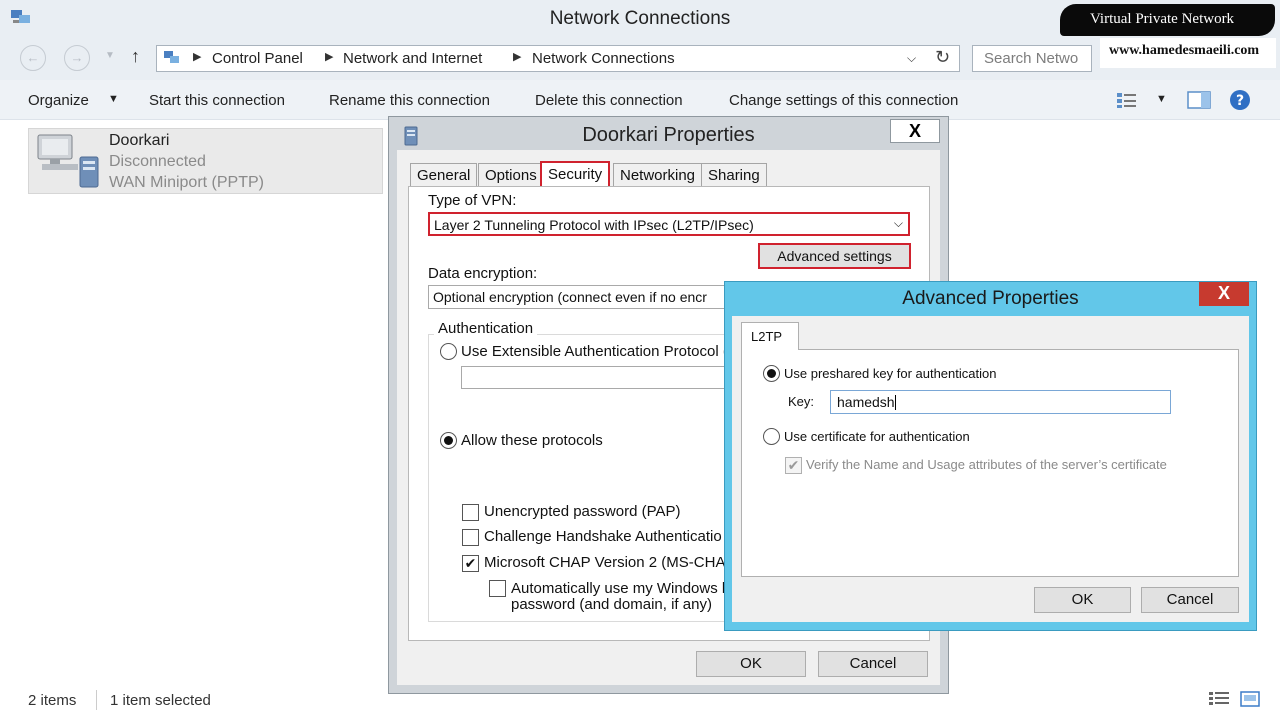  I want to click on statusbar-divider, so click(96, 700).